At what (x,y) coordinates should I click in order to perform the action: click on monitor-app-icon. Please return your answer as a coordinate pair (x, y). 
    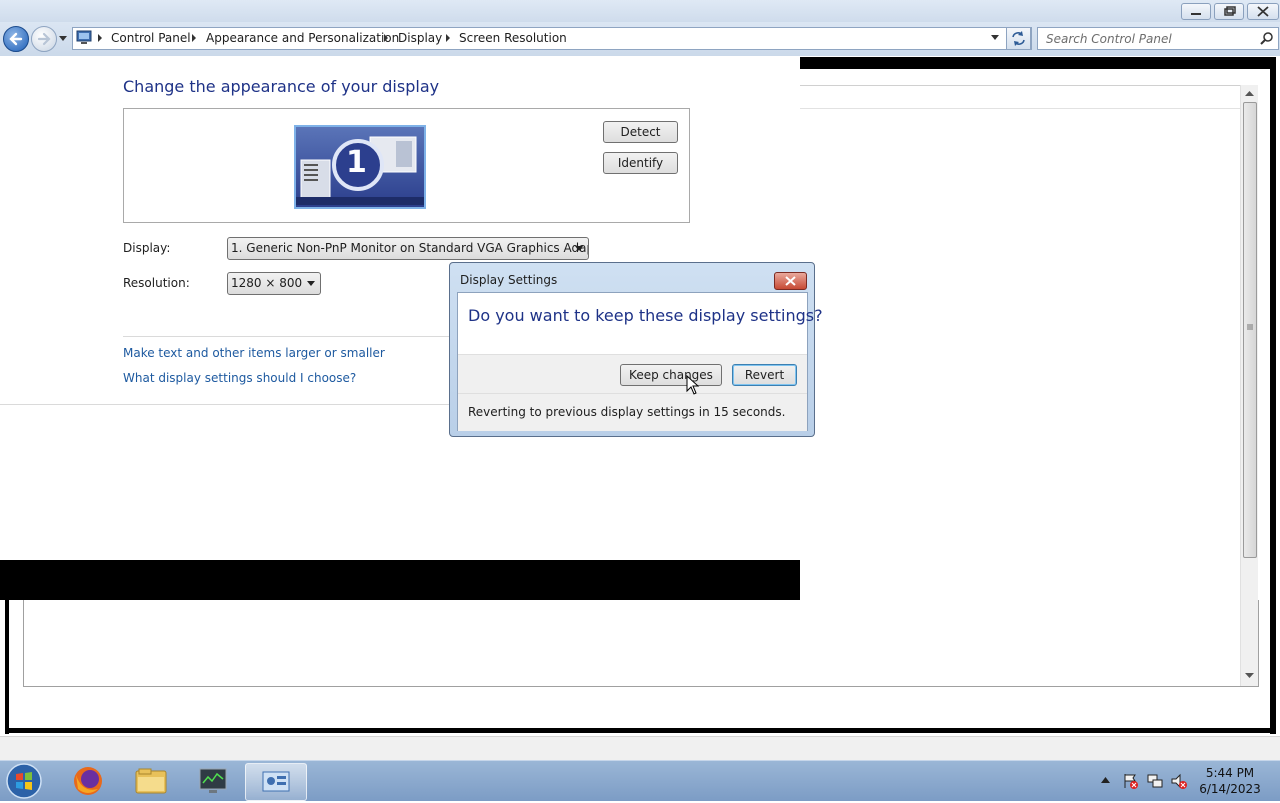
    Looking at the image, I should click on (213, 780).